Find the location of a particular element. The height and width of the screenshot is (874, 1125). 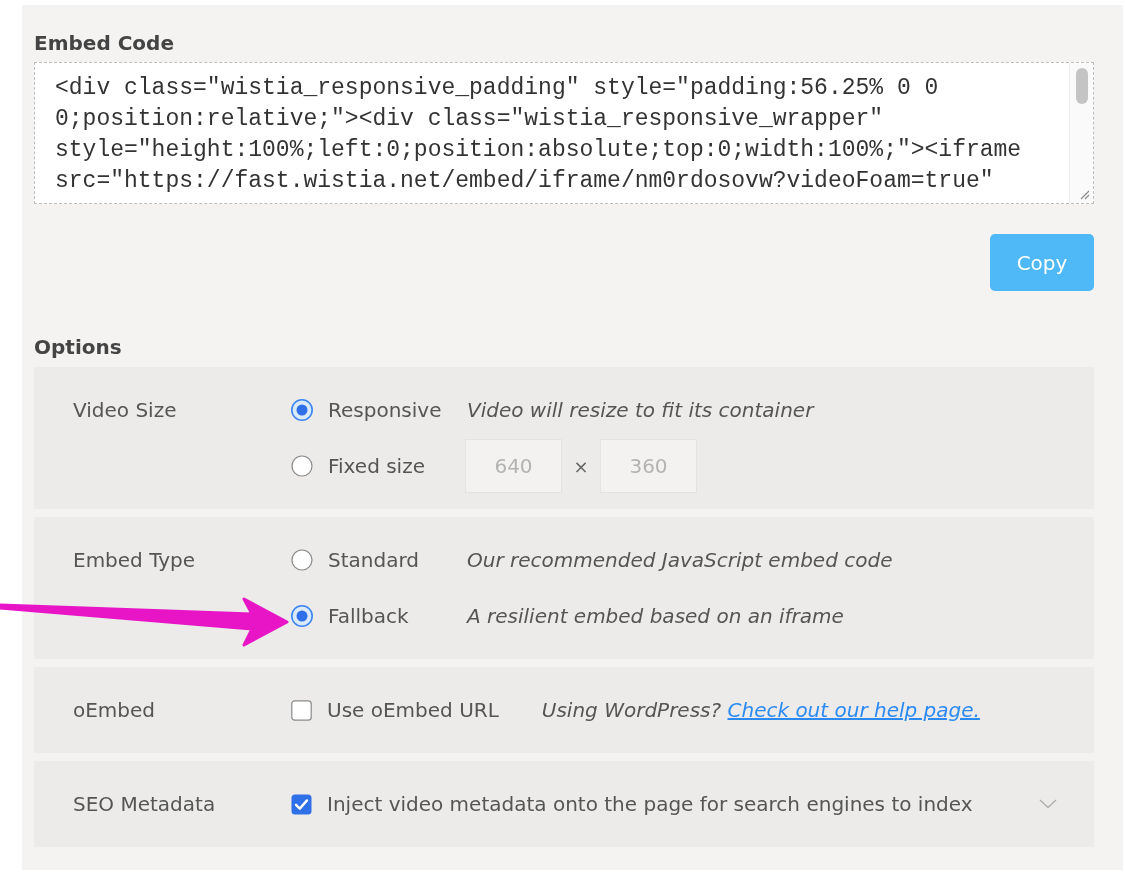

scrollbar is located at coordinates (1081, 133).